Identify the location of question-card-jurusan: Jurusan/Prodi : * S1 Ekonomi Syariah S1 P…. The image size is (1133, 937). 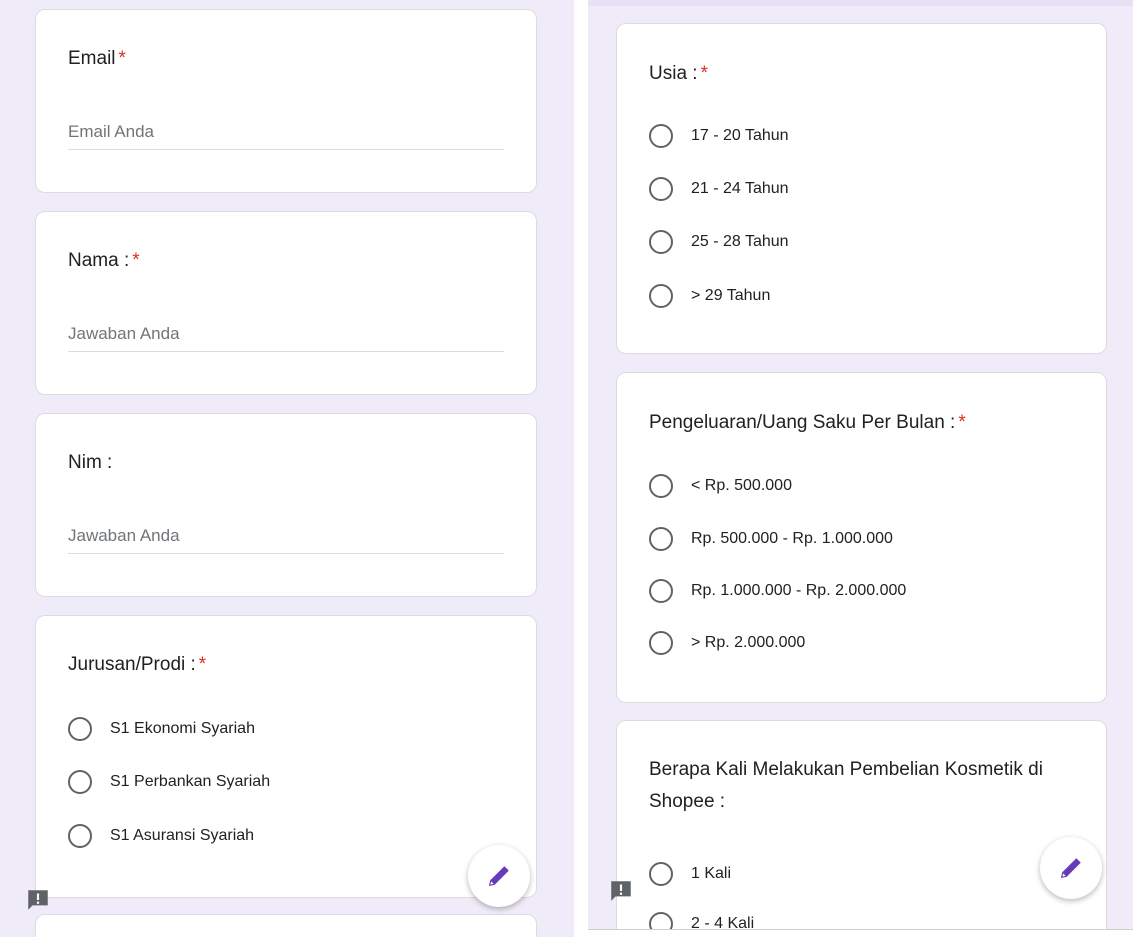
(286, 756).